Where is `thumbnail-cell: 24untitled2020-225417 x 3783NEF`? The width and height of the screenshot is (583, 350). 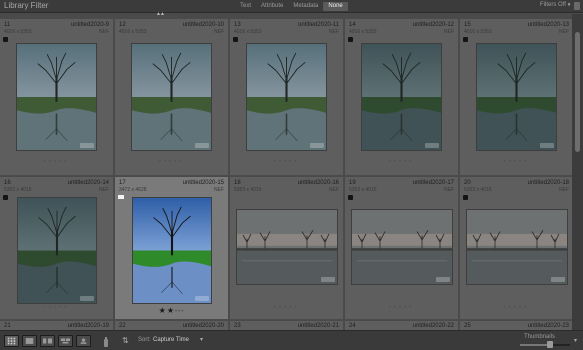 thumbnail-cell: 24untitled2020-225417 x 3783NEF is located at coordinates (402, 325).